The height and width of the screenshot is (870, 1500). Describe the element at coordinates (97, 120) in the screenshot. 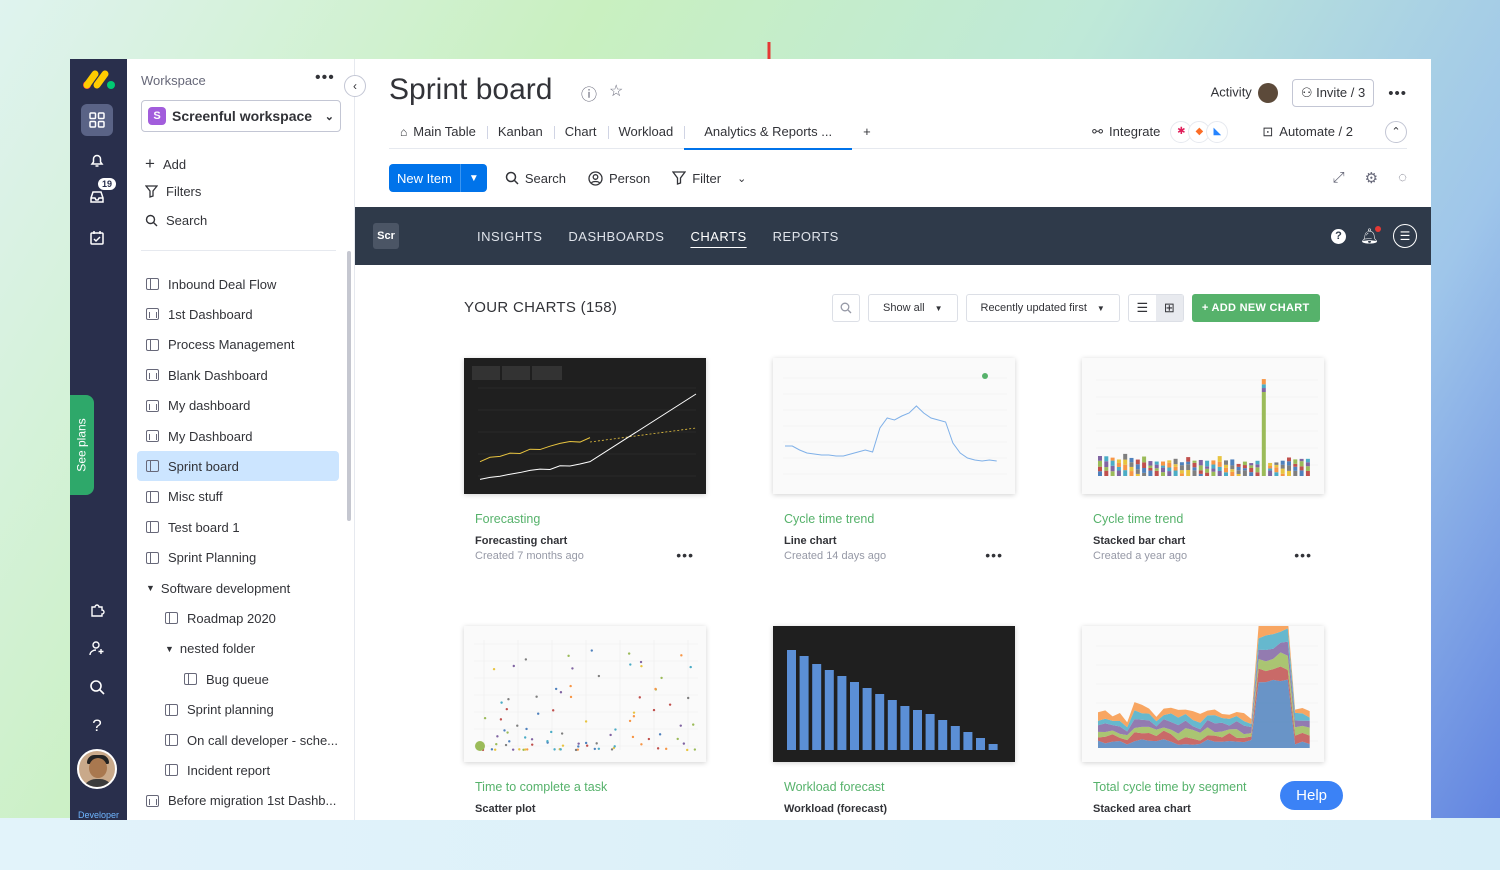

I see `home-grid-icon` at that location.